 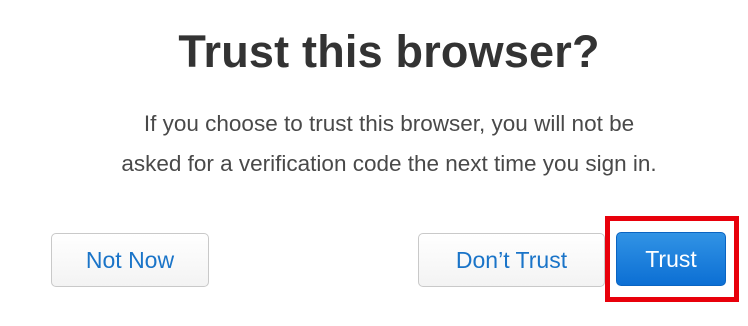 What do you see at coordinates (130, 260) in the screenshot?
I see `not-now-button: Not Now` at bounding box center [130, 260].